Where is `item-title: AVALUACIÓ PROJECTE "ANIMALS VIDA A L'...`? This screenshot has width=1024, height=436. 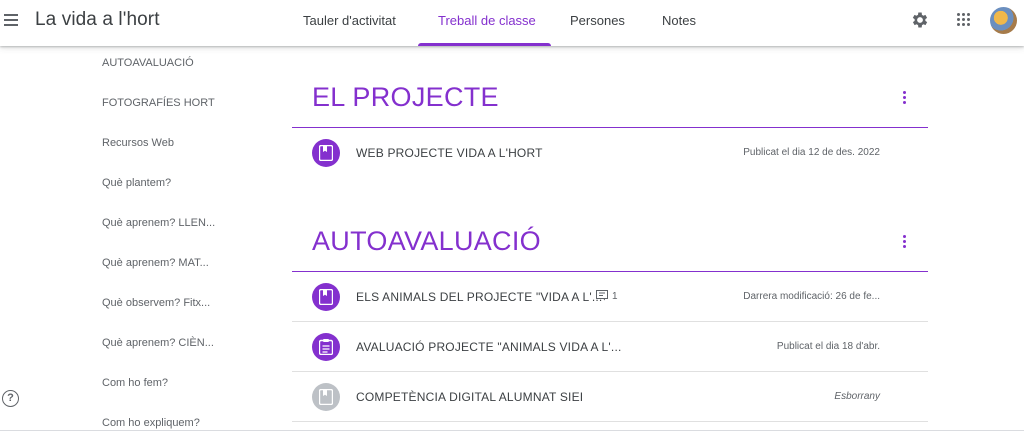
item-title: AVALUACIÓ PROJECTE "ANIMALS VIDA A L'... is located at coordinates (489, 347).